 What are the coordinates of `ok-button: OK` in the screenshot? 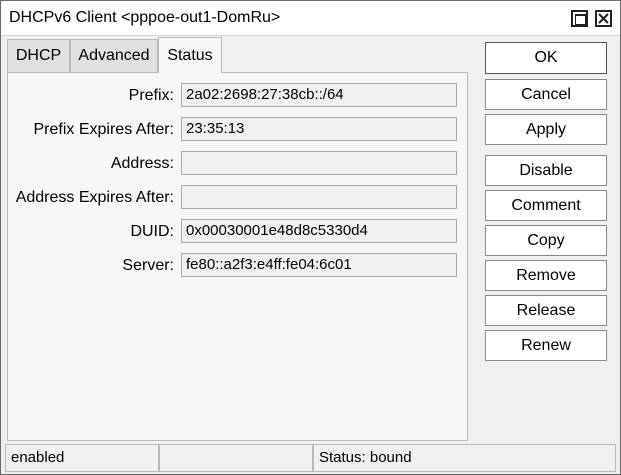 It's located at (546, 58).